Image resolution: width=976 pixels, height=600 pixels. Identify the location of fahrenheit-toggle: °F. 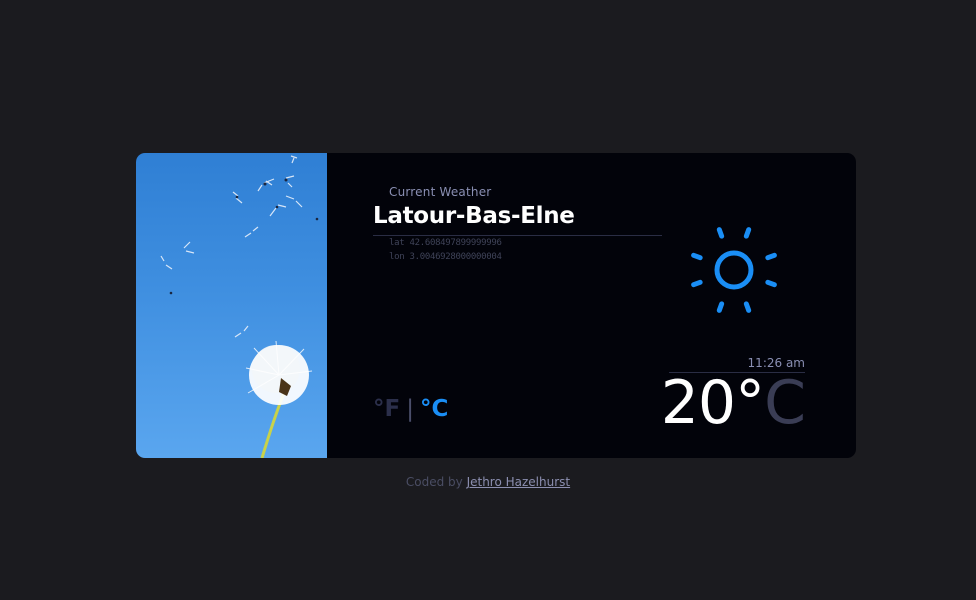
(386, 409).